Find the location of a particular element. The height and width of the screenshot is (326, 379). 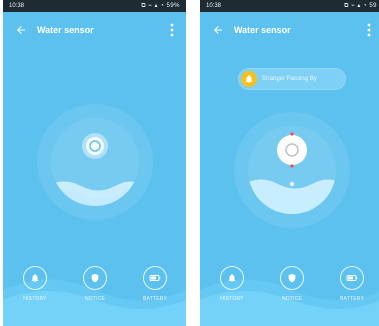

status-bar: 10:38 ⧉ ⌁ ▴ ◔ 59 is located at coordinates (289, 6).